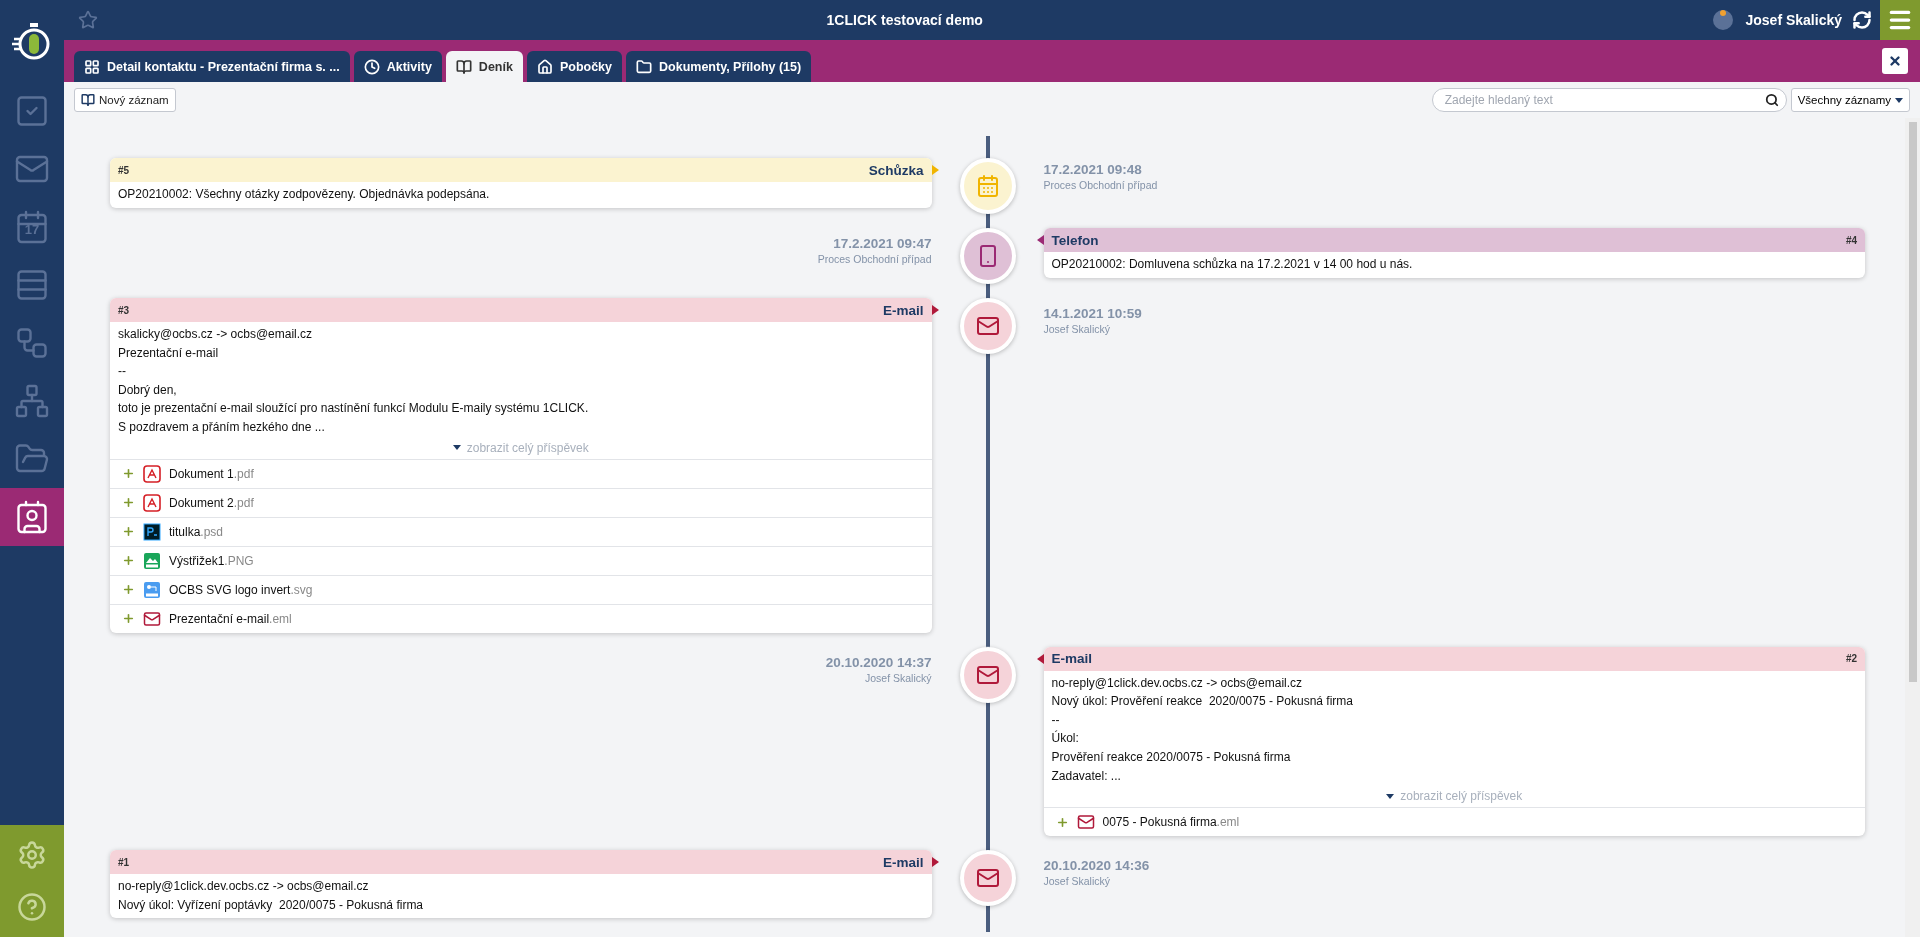 This screenshot has width=1920, height=937. What do you see at coordinates (230, 618) in the screenshot?
I see `attachment-name: Prezentační e-mail.eml` at bounding box center [230, 618].